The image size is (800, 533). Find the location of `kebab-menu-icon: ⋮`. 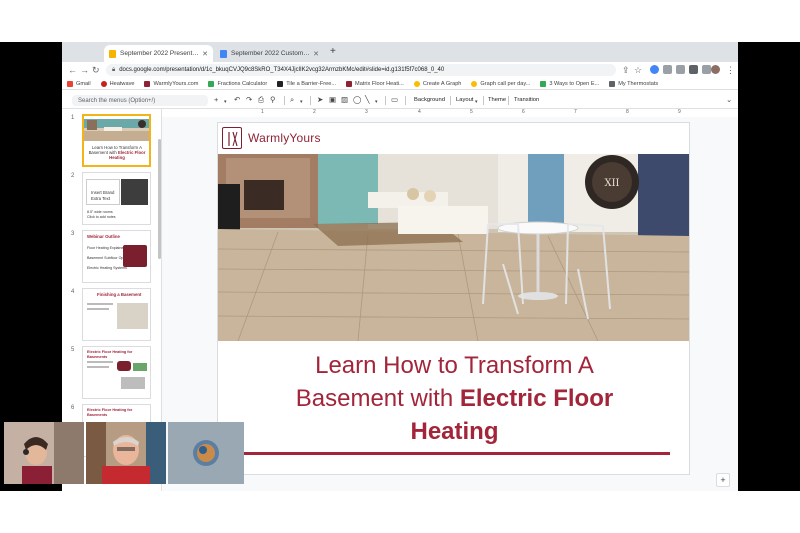

kebab-menu-icon: ⋮ is located at coordinates (730, 70).